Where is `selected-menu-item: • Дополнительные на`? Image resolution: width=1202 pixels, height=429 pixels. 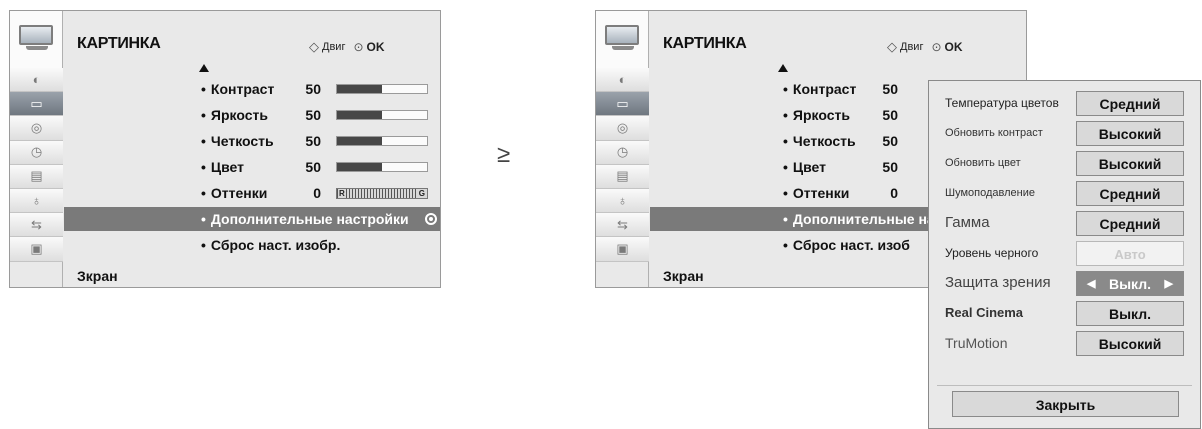 selected-menu-item: • Дополнительные на is located at coordinates (795, 219).